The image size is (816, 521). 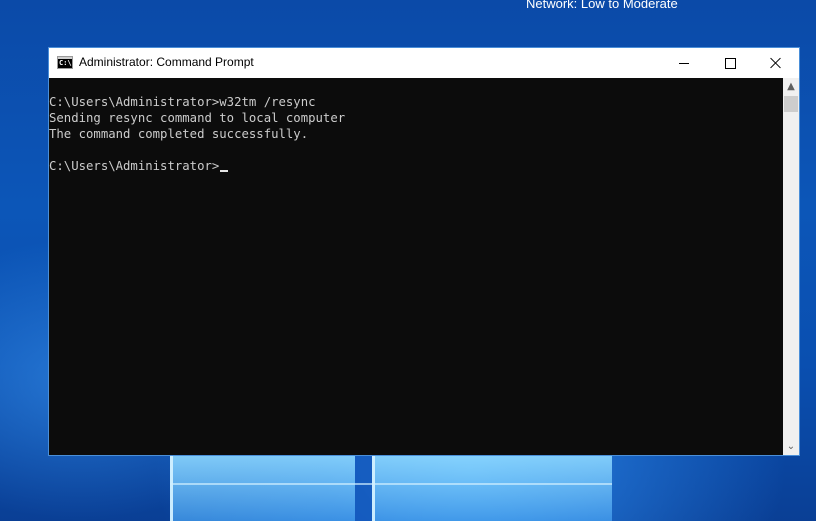 What do you see at coordinates (791, 266) in the screenshot?
I see `vertical-scrollbar: ▲ ⌄` at bounding box center [791, 266].